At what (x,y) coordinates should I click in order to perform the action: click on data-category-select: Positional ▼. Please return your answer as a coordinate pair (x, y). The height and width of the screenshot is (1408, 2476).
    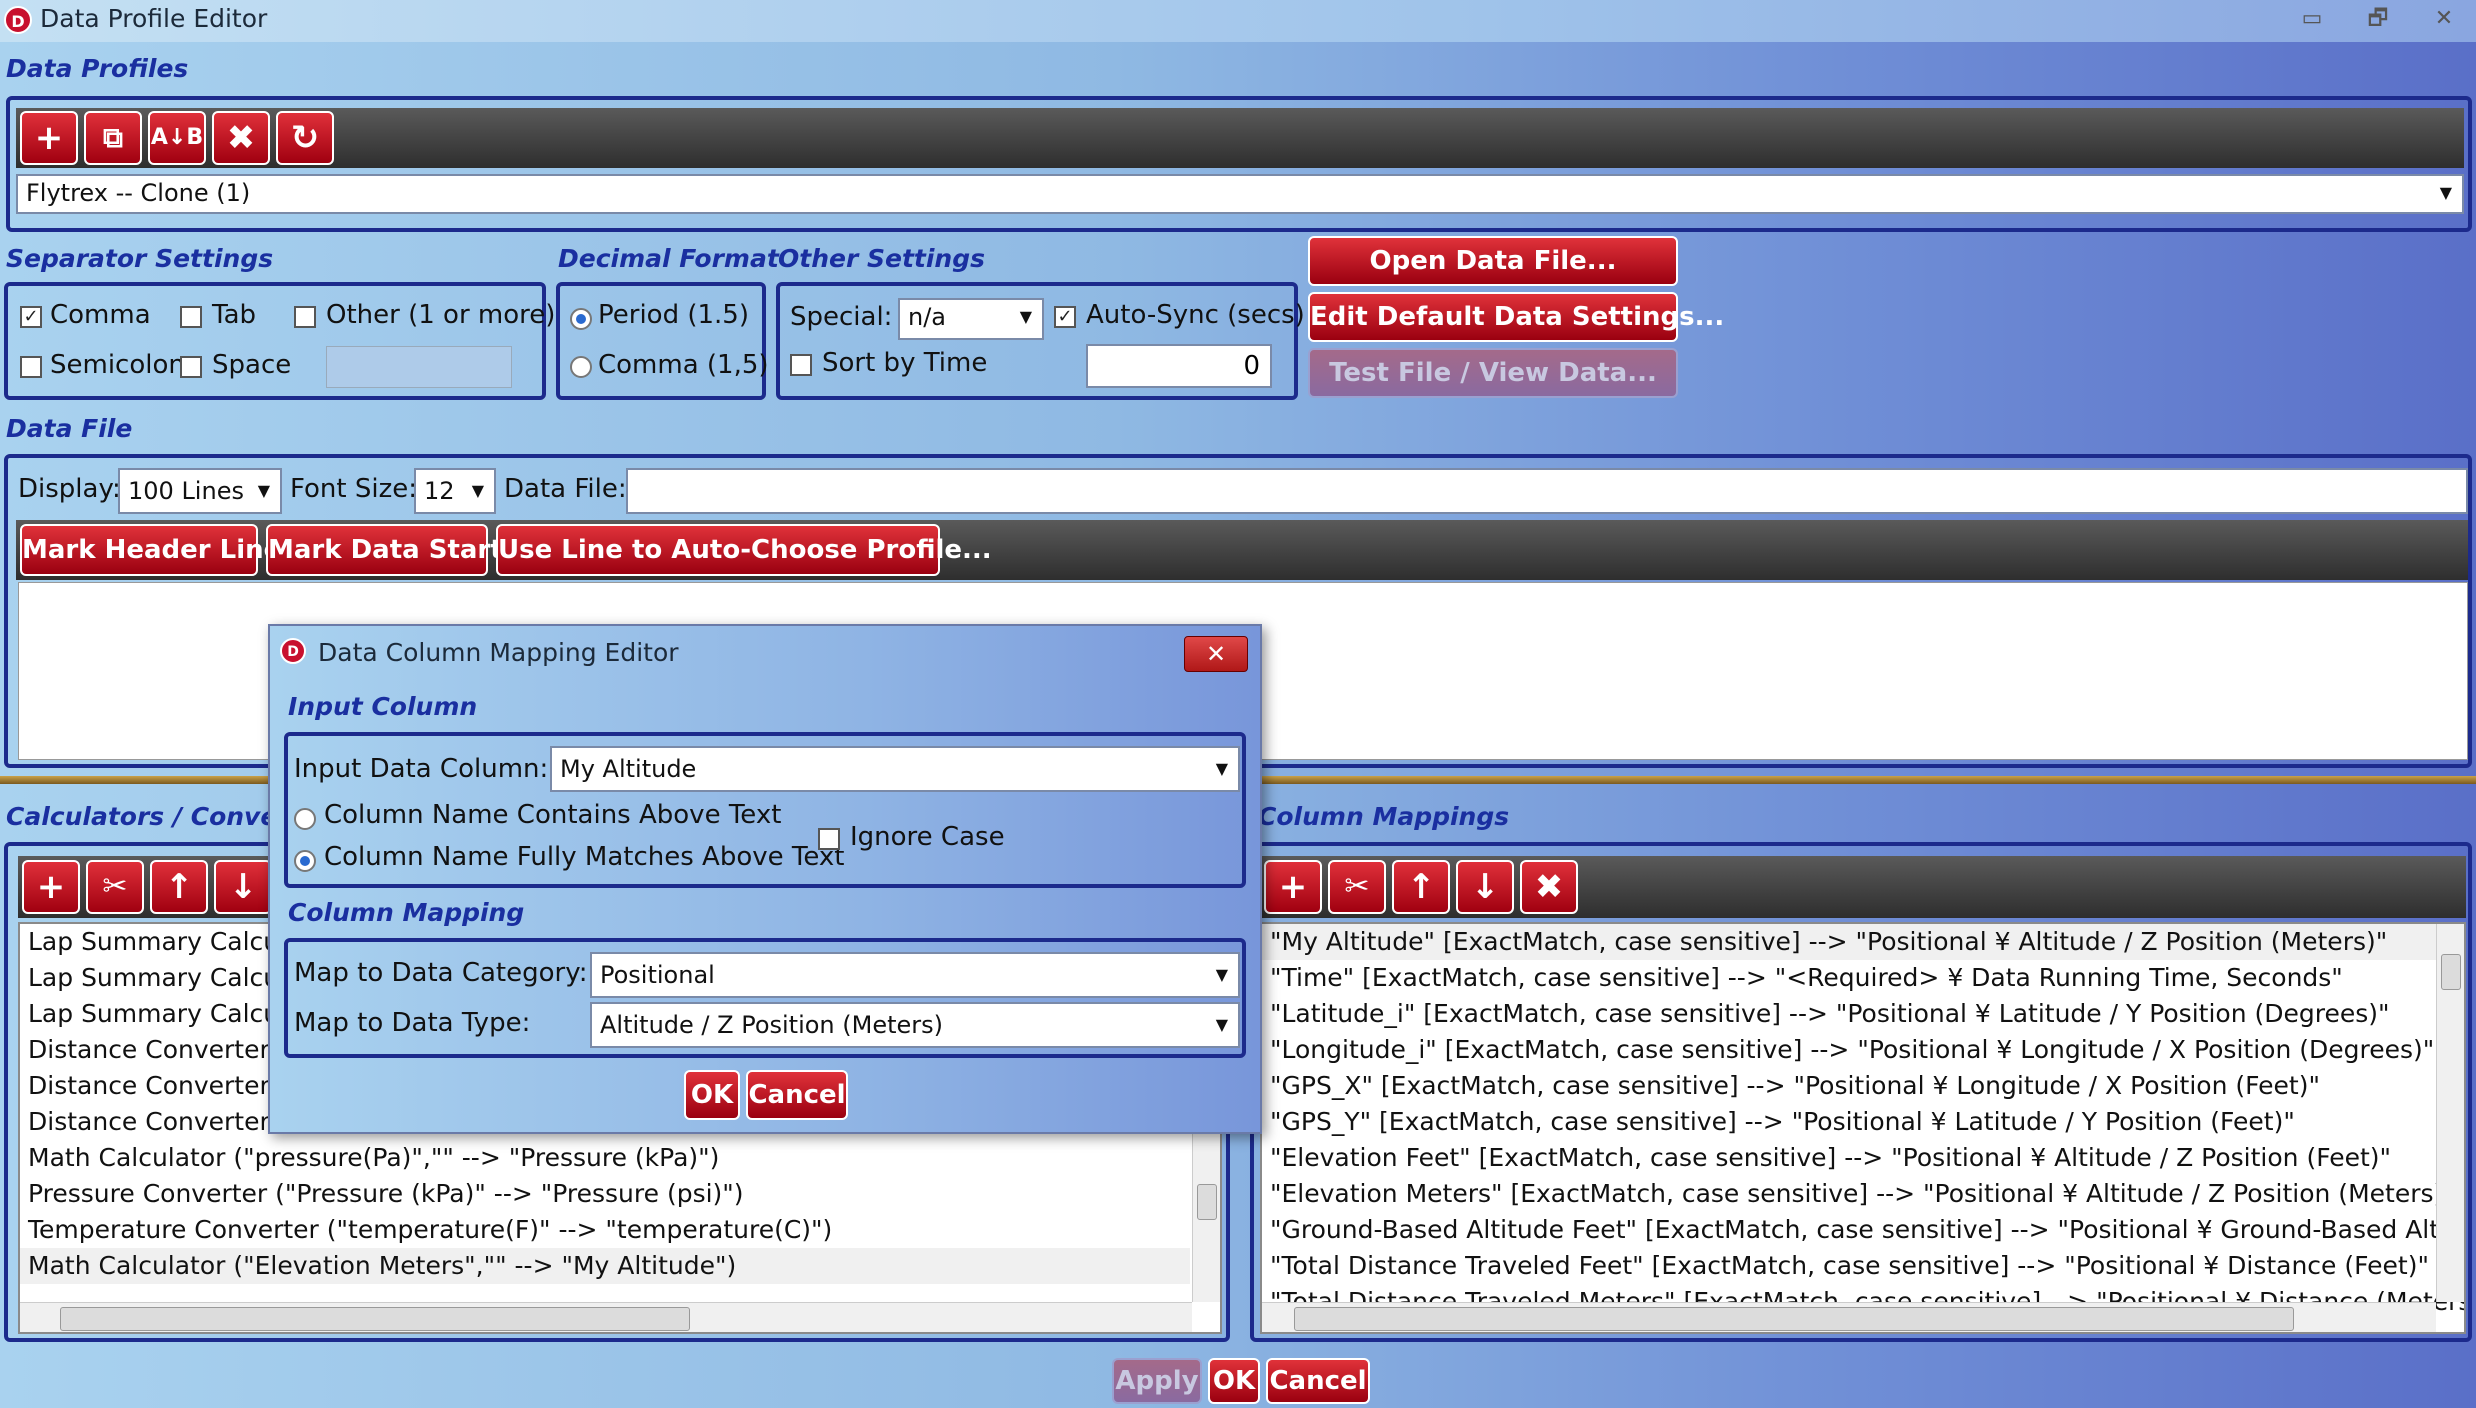
    Looking at the image, I should click on (915, 975).